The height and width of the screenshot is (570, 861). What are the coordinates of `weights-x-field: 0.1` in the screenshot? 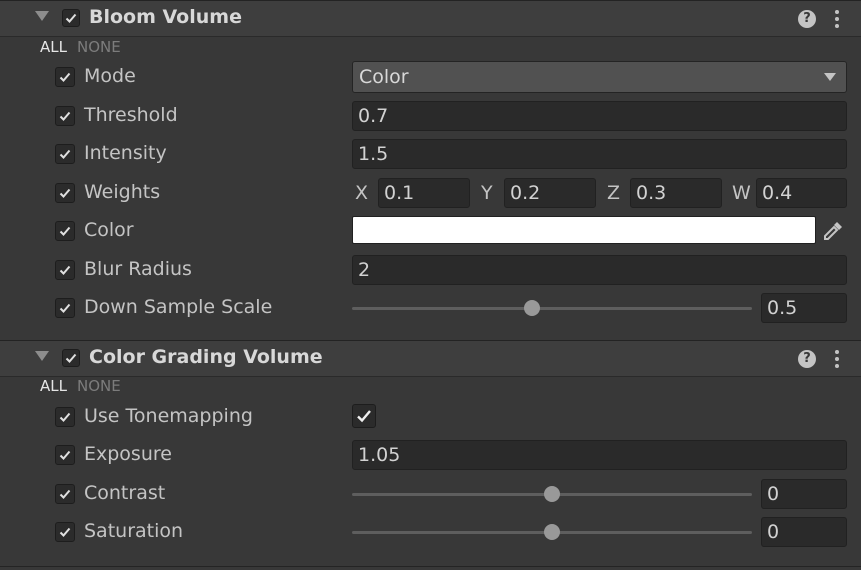 It's located at (424, 193).